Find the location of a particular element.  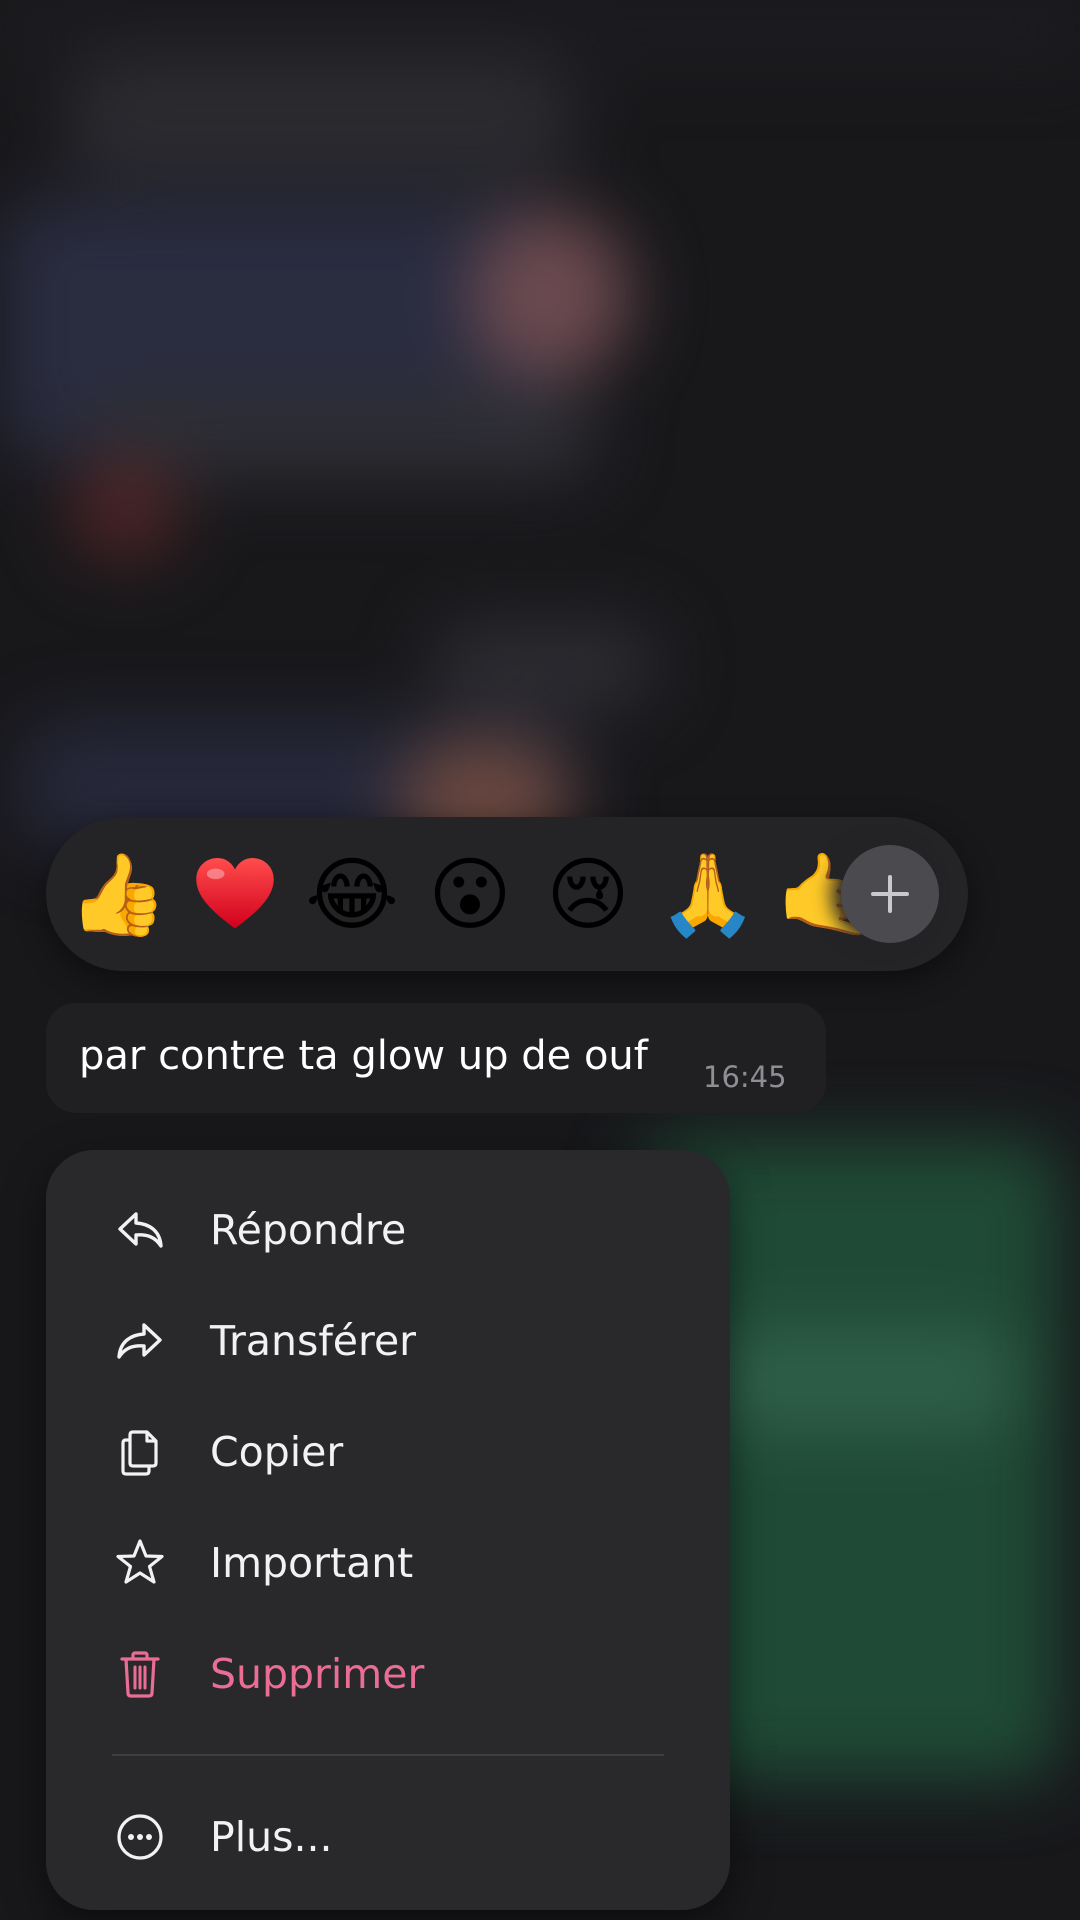

reply-icon is located at coordinates (140, 1230).